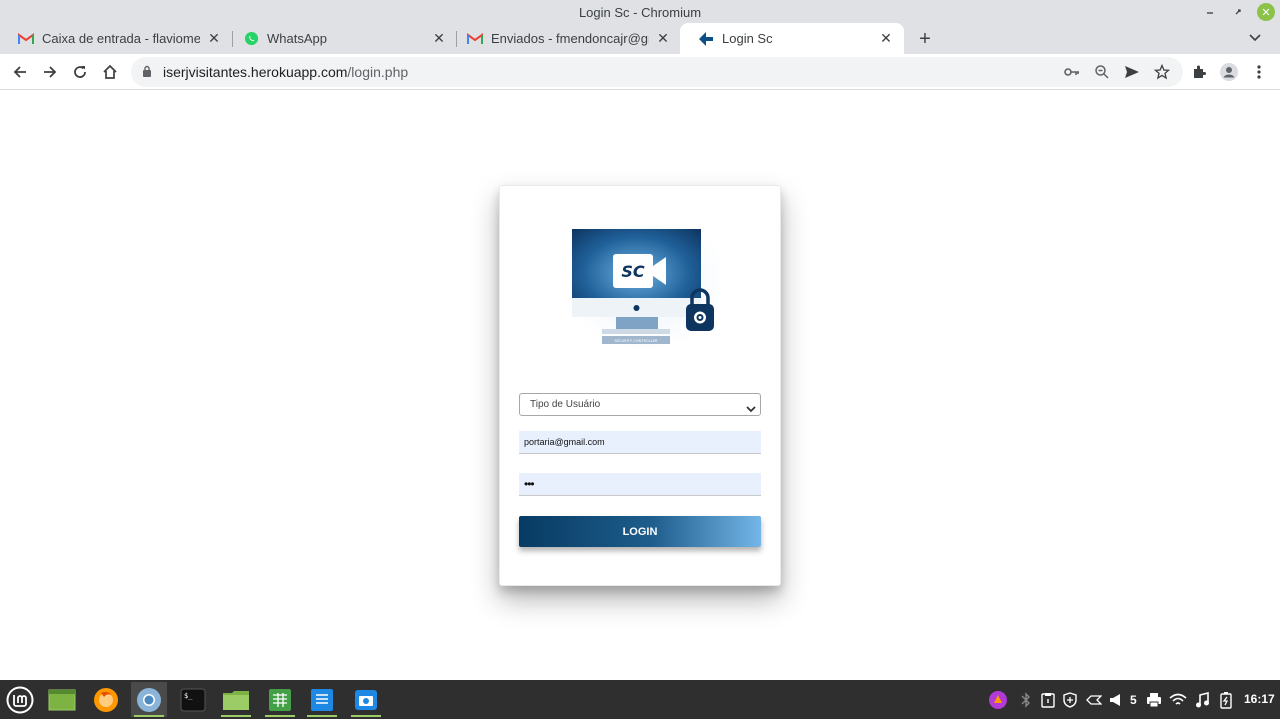 Image resolution: width=1280 pixels, height=719 pixels. I want to click on tab-gmail-inbox: Caixa de entrada - flaviomendonca ✕, so click(116, 38).